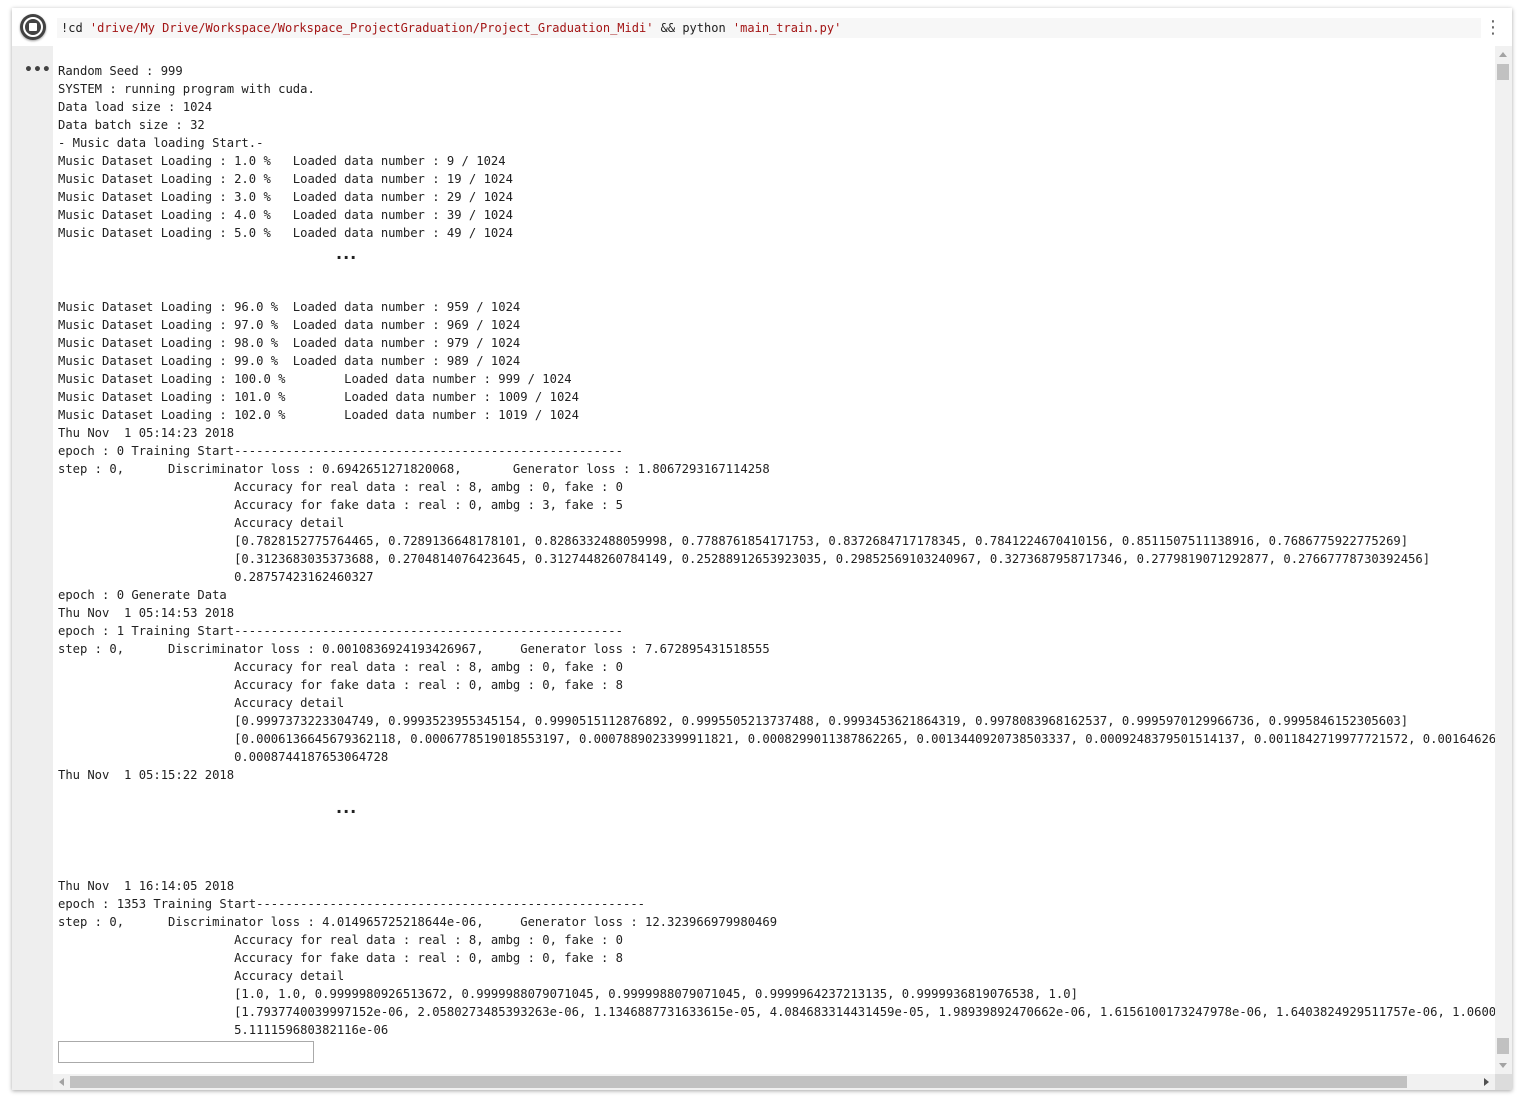 Image resolution: width=1535 pixels, height=1104 pixels. Describe the element at coordinates (61, 1082) in the screenshot. I see `scroll-left-icon` at that location.